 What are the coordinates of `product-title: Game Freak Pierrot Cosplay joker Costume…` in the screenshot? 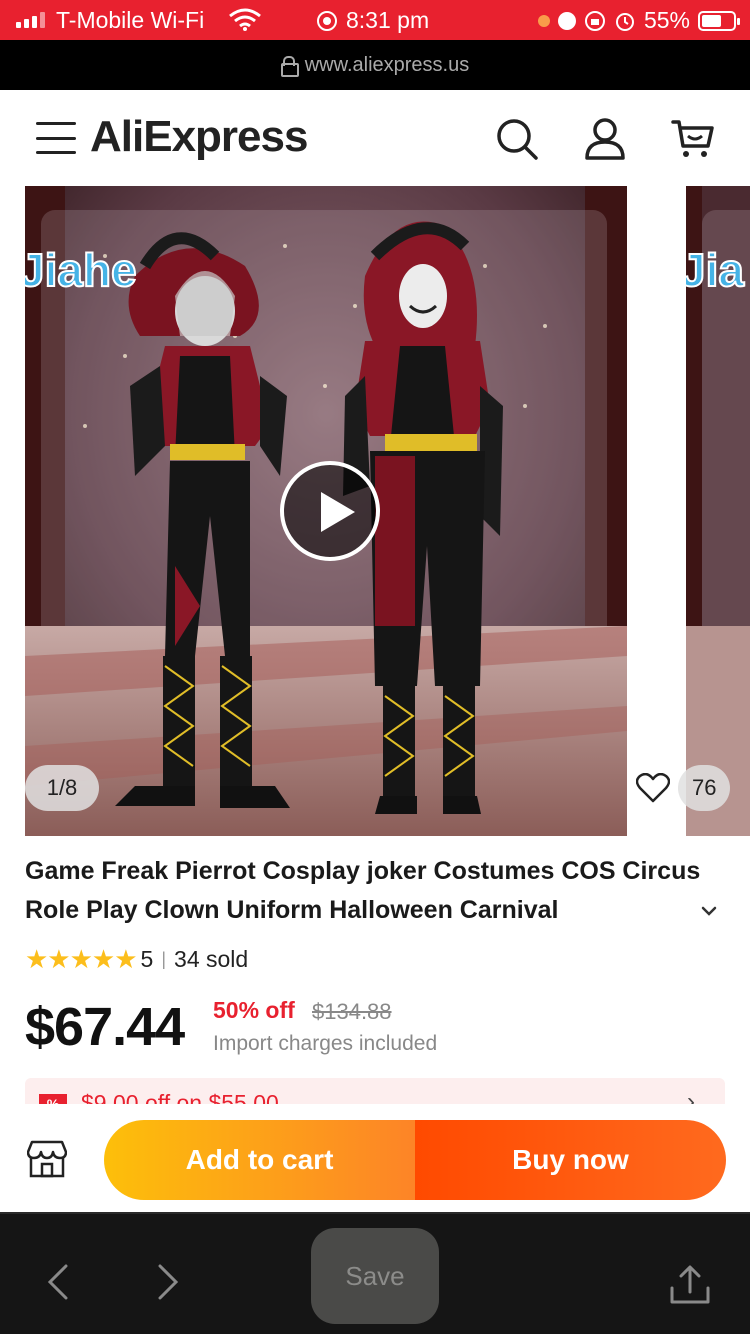 It's located at (363, 890).